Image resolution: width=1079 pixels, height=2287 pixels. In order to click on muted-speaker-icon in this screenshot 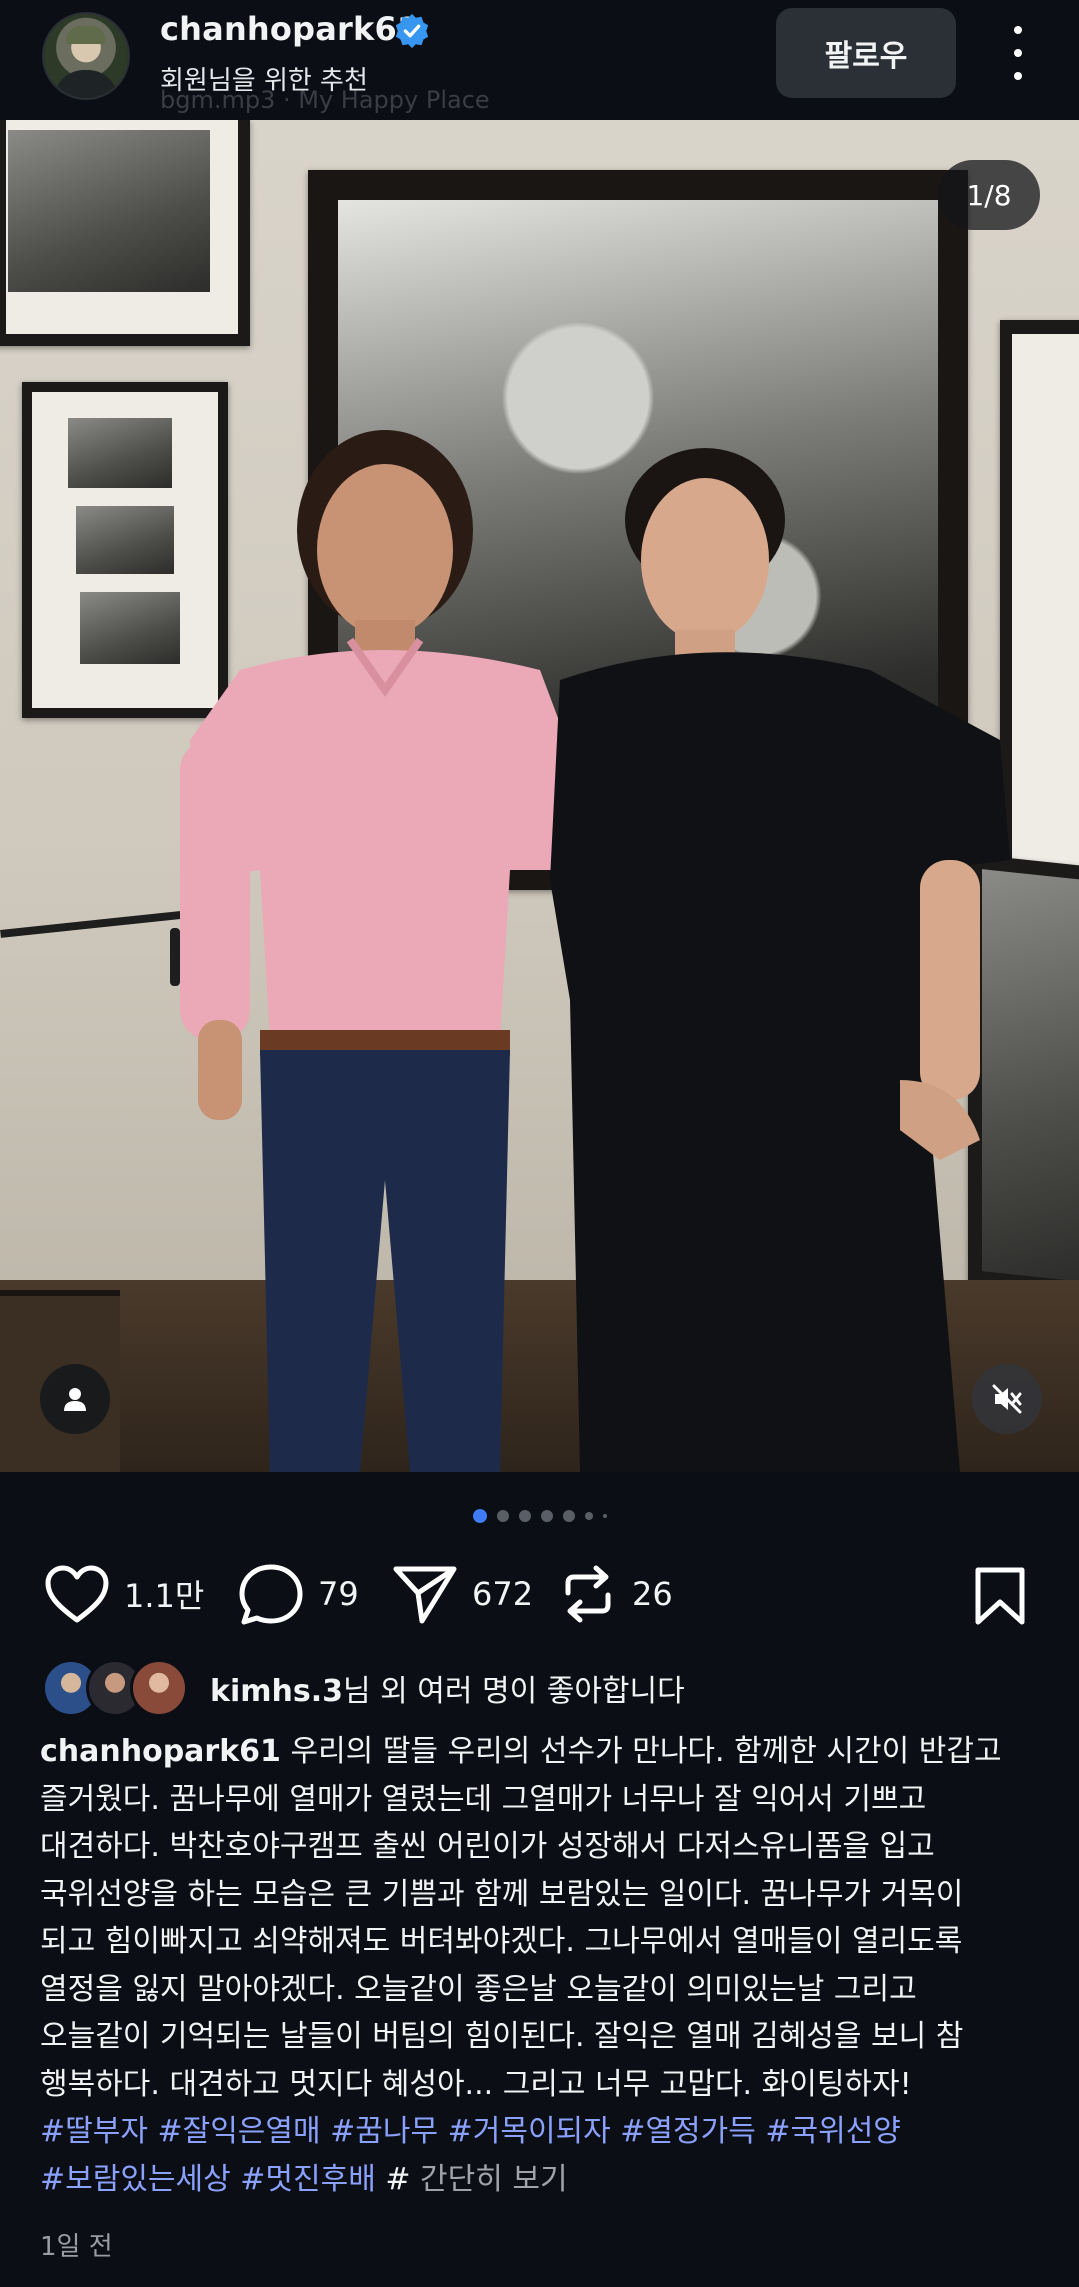, I will do `click(1007, 1399)`.